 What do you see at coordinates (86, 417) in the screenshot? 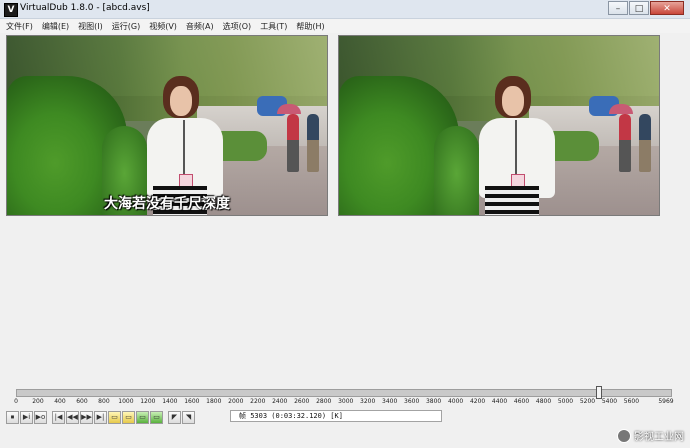
I see `step-forward-button: ▶▶` at bounding box center [86, 417].